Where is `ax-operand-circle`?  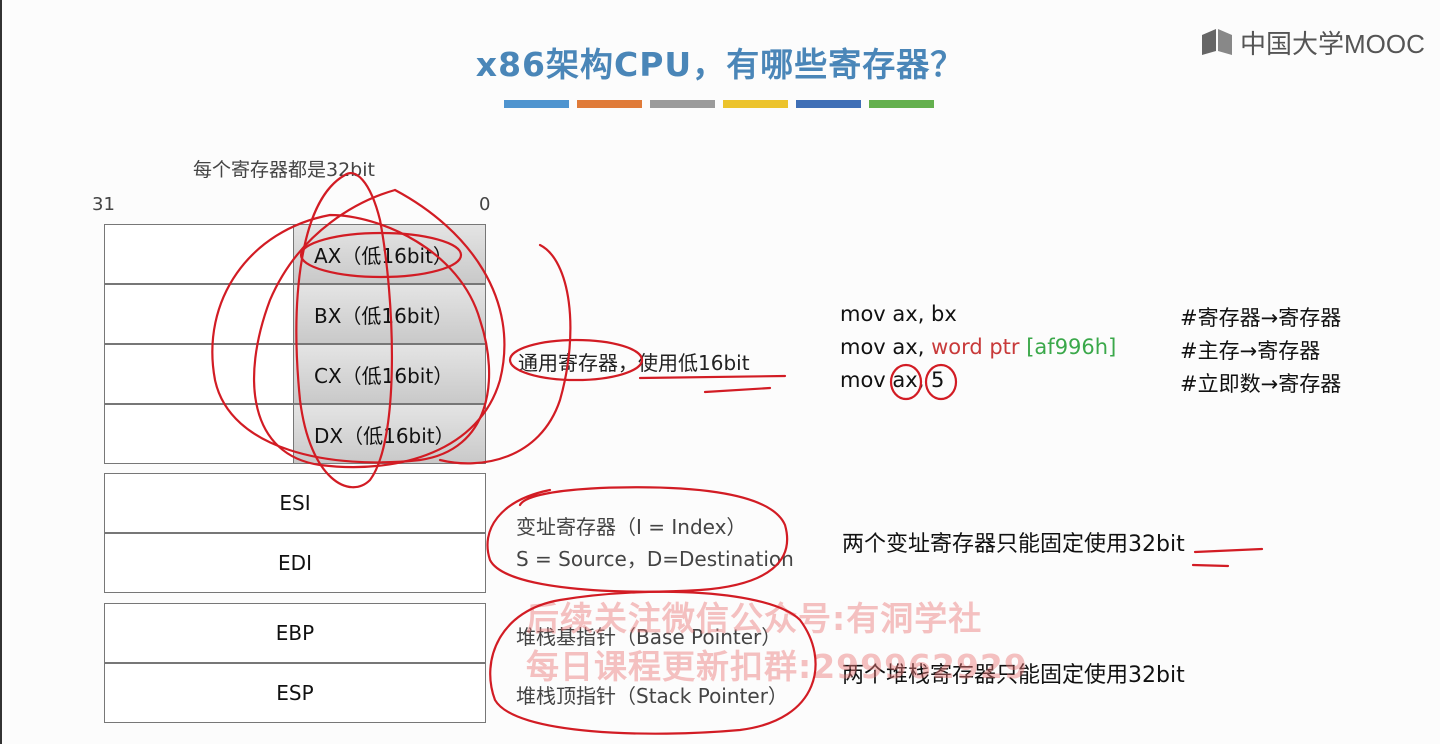 ax-operand-circle is located at coordinates (906, 382).